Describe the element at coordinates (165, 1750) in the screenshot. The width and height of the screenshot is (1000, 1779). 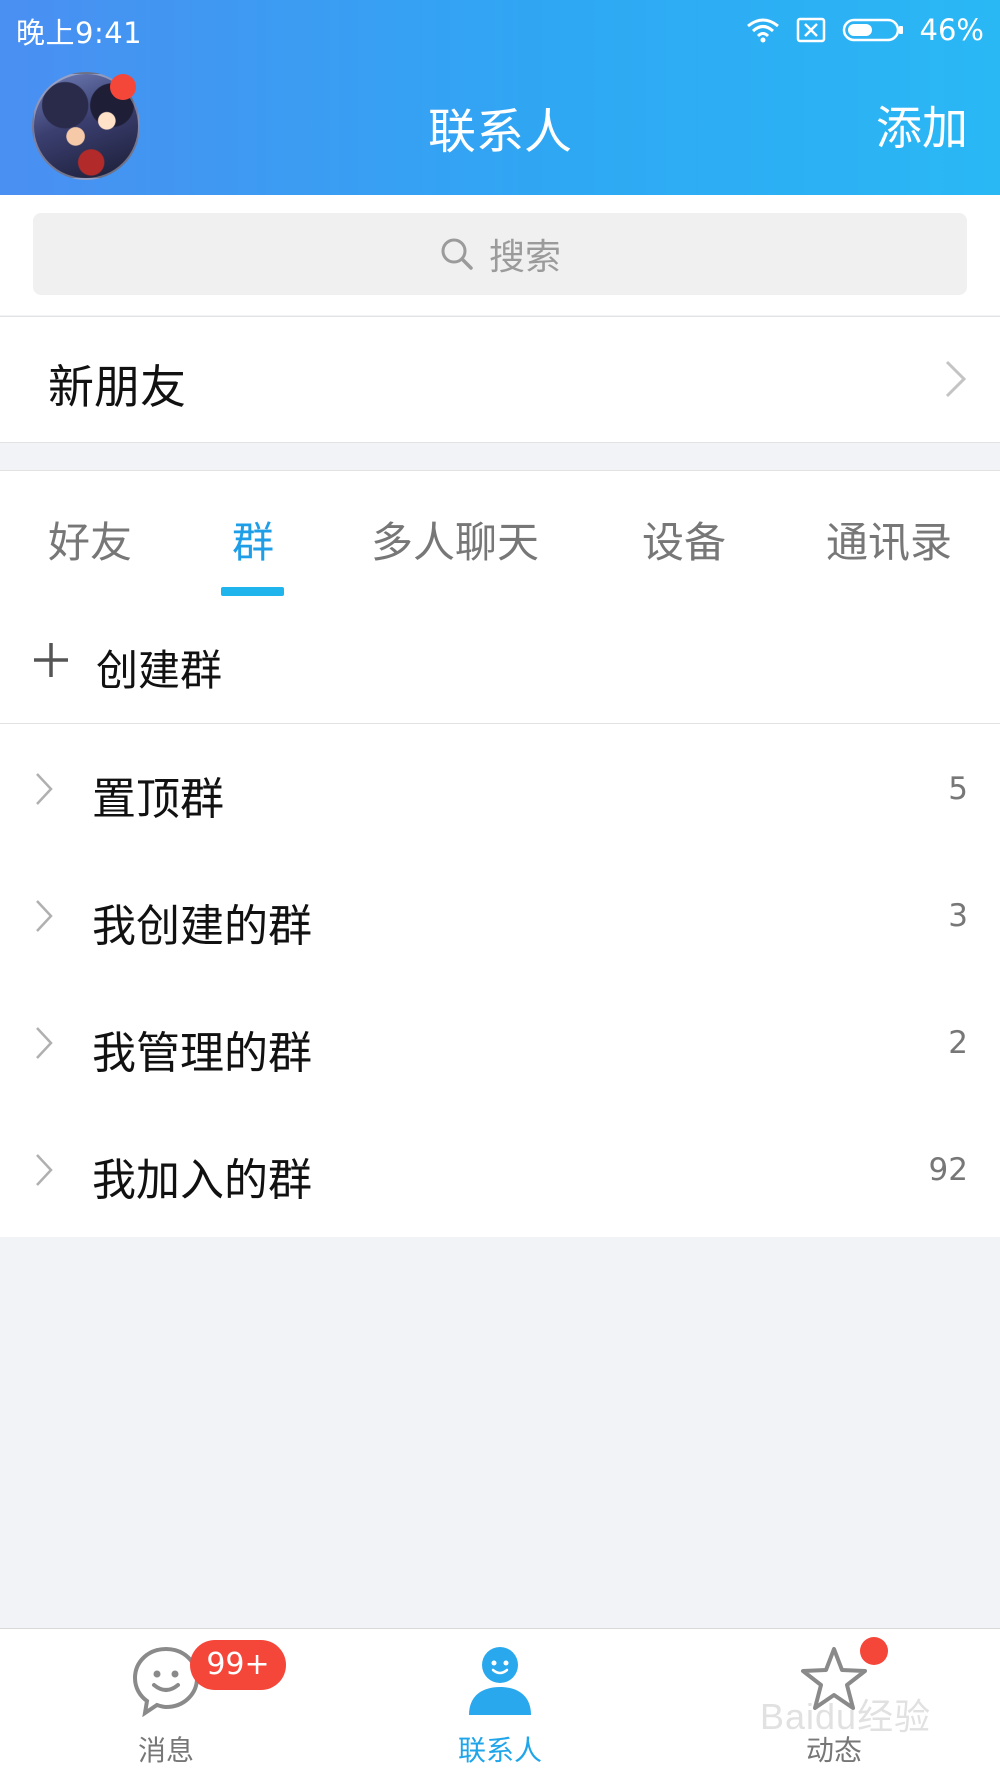
I see `nav-messages-label: 消息` at that location.